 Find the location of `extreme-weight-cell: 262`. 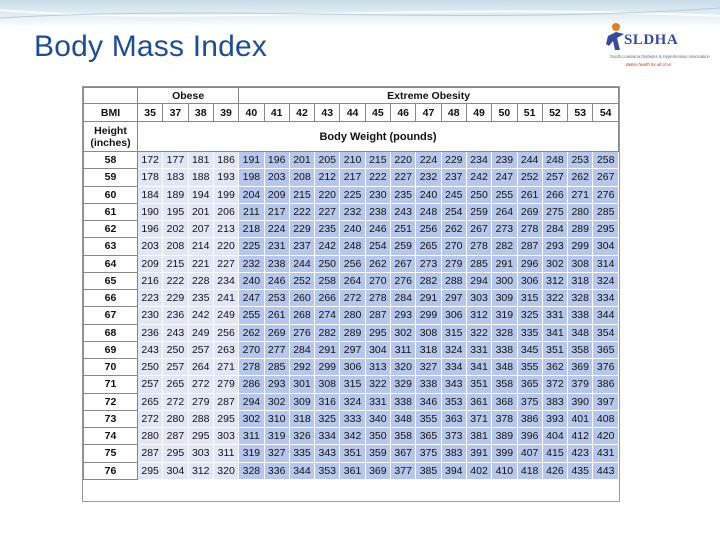

extreme-weight-cell: 262 is located at coordinates (378, 263).